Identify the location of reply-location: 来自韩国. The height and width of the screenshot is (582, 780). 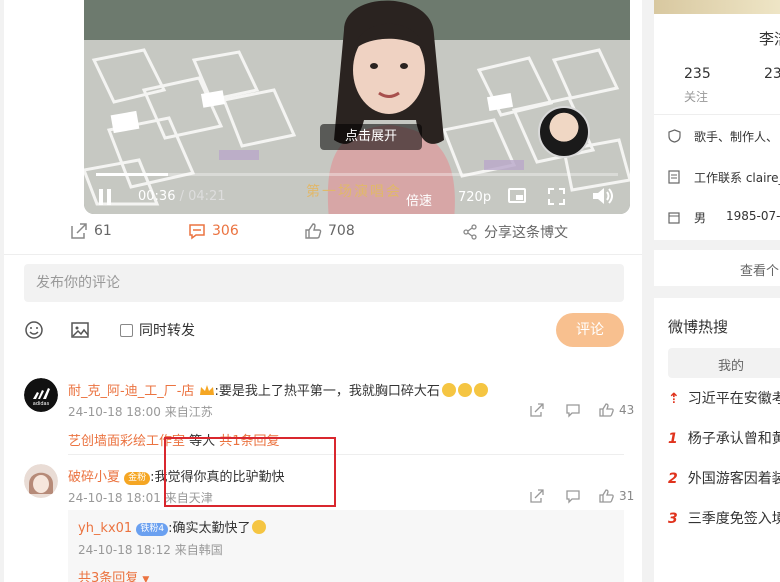
(198, 550).